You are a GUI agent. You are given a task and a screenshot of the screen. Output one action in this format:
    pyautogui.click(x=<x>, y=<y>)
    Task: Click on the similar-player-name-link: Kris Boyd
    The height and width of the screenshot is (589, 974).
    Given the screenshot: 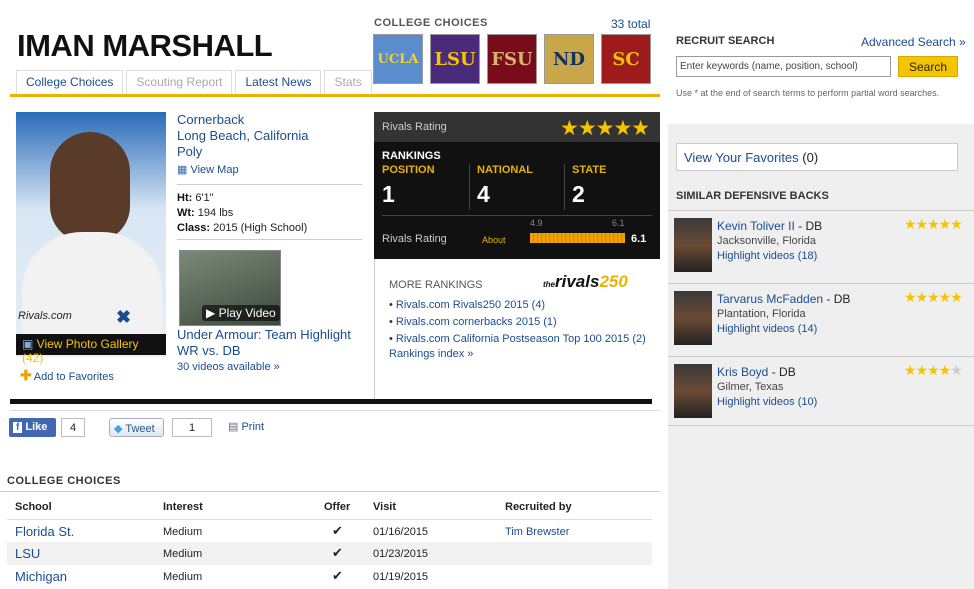 What is the action you would take?
    pyautogui.click(x=742, y=372)
    